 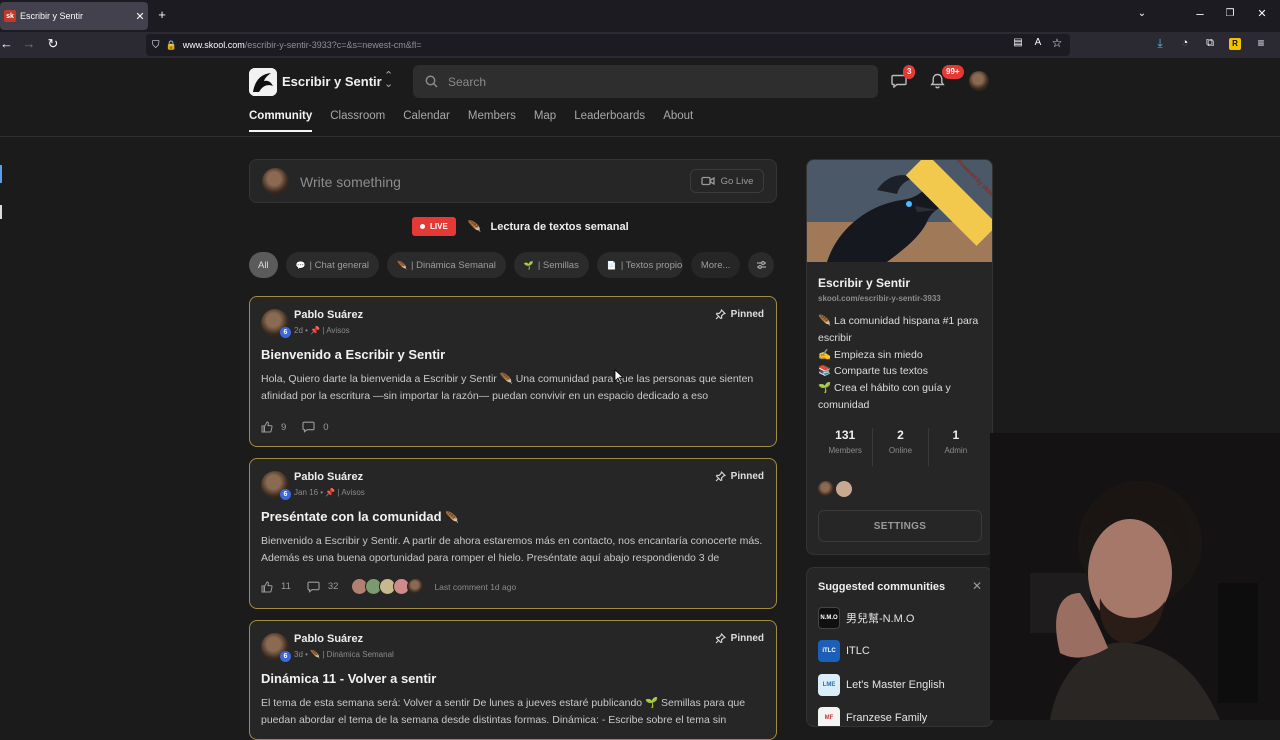 What do you see at coordinates (1185, 43) in the screenshot?
I see `extension-clock-icon: ◔` at bounding box center [1185, 43].